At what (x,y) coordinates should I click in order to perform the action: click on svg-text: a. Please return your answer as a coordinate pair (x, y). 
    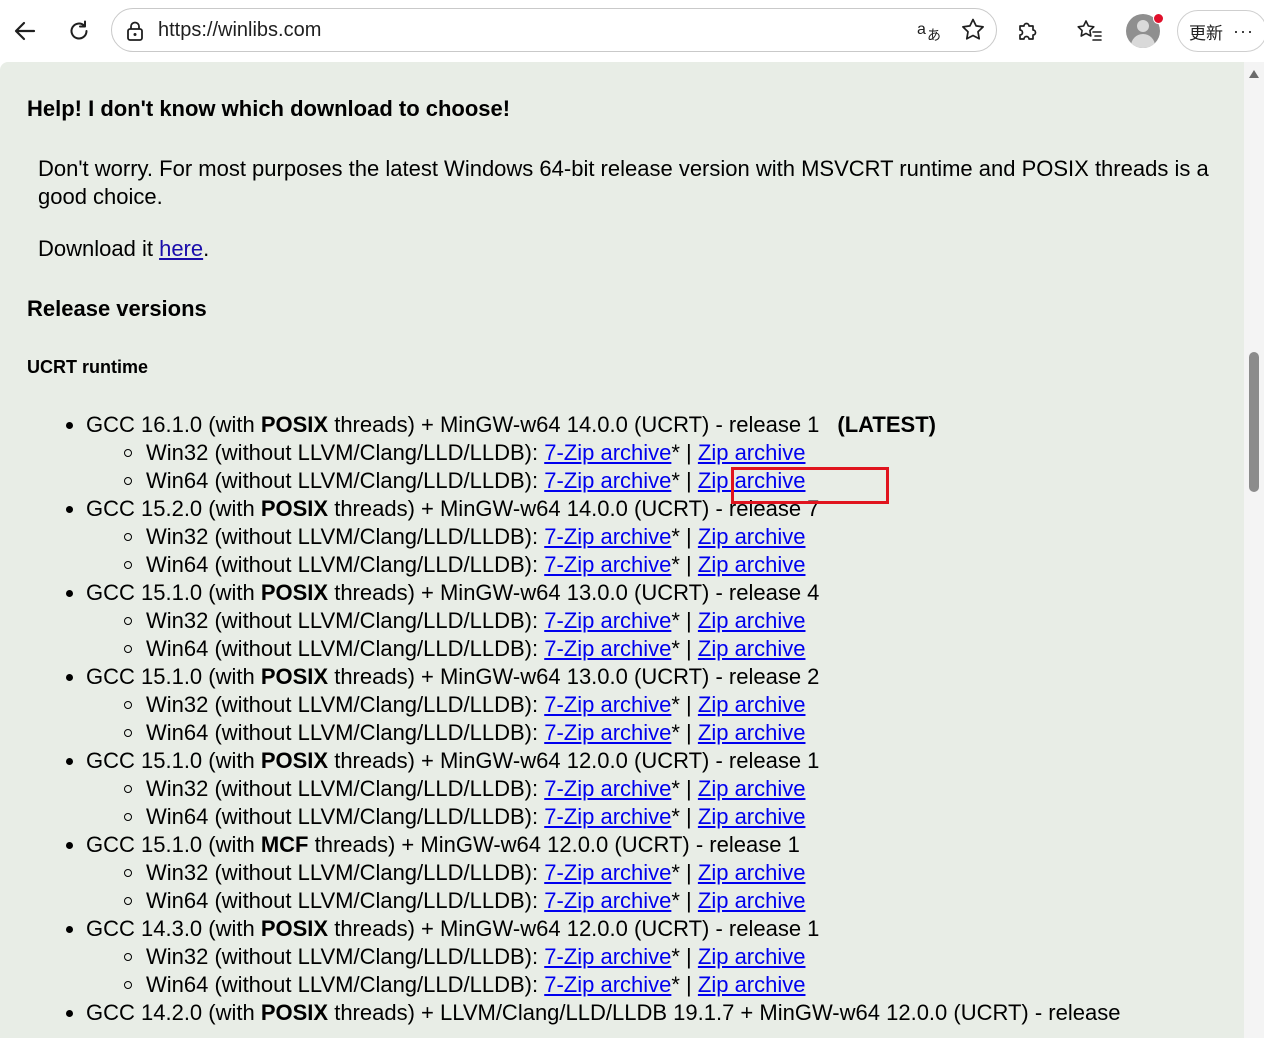
    Looking at the image, I should click on (921, 29).